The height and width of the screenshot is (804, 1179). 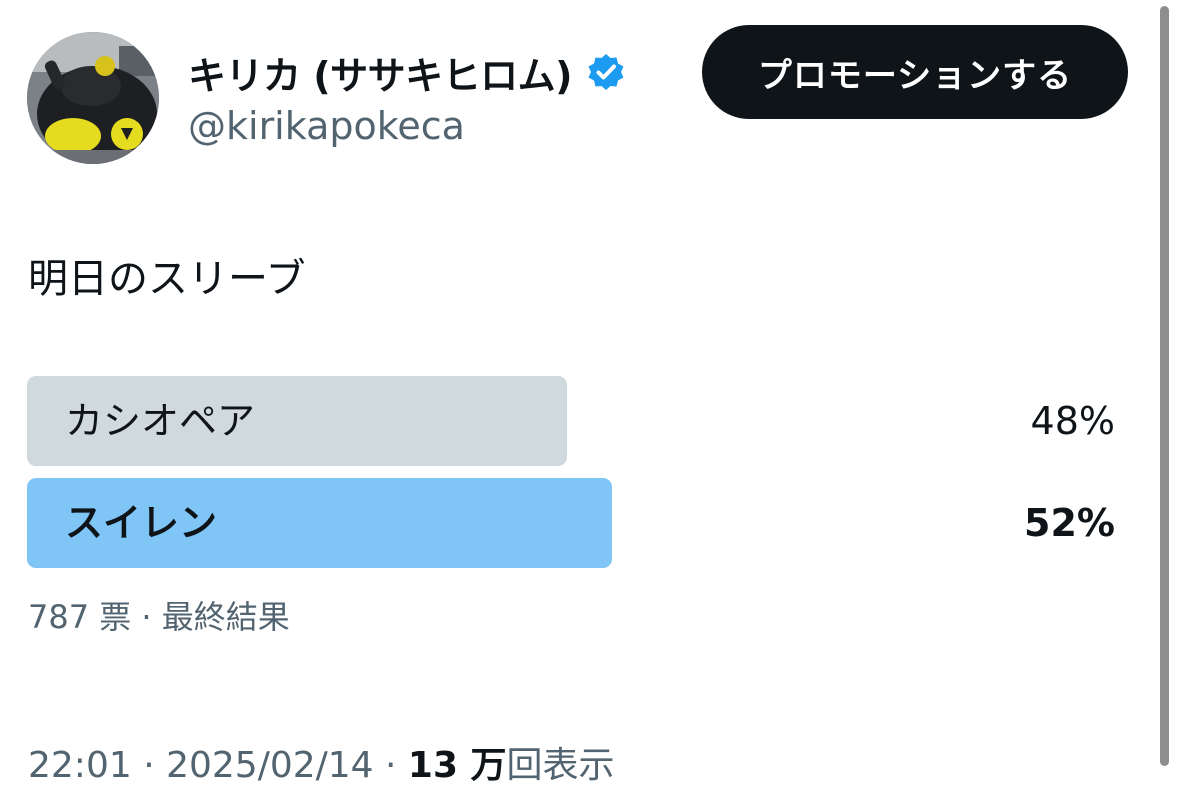 What do you see at coordinates (1164, 386) in the screenshot?
I see `scrollbar` at bounding box center [1164, 386].